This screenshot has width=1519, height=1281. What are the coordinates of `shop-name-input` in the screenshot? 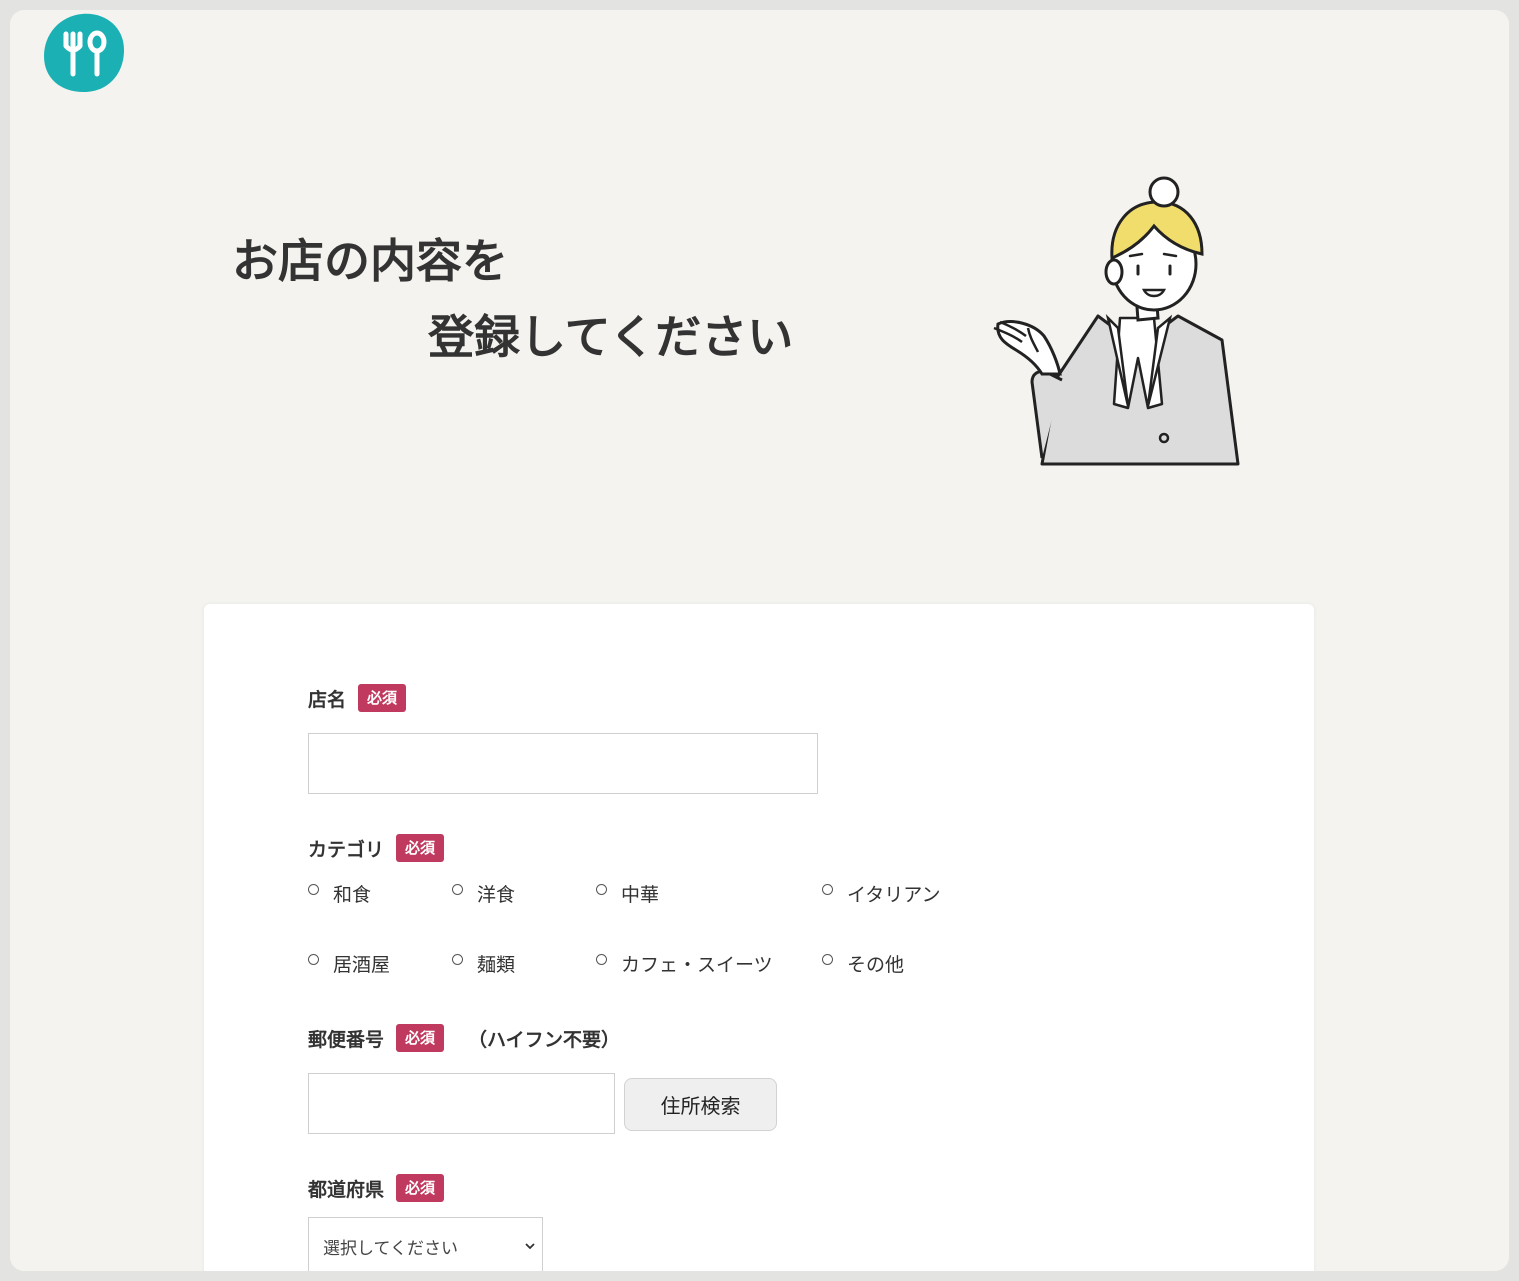 It's located at (563, 763).